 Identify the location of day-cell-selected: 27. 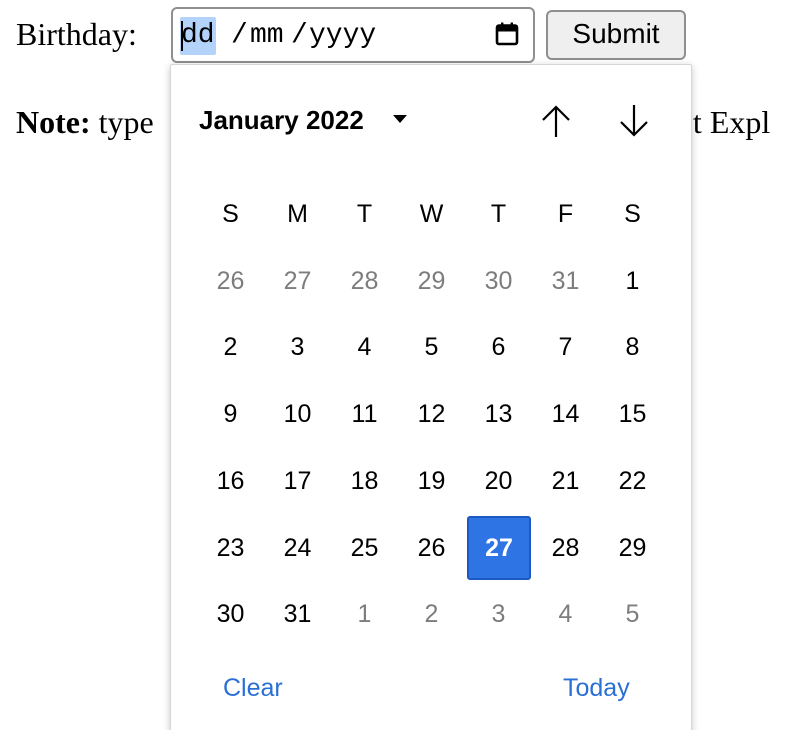
(499, 548).